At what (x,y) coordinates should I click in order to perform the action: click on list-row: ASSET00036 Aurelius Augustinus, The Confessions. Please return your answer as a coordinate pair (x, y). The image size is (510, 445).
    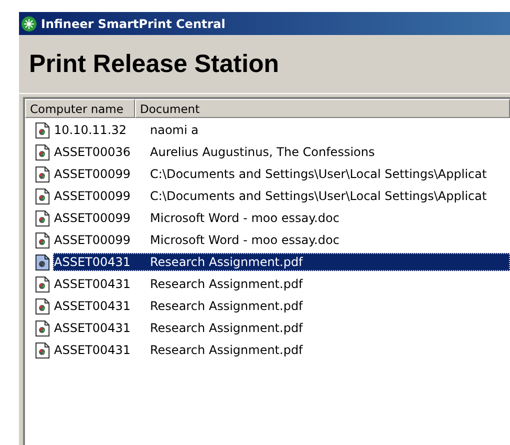
    Looking at the image, I should click on (267, 152).